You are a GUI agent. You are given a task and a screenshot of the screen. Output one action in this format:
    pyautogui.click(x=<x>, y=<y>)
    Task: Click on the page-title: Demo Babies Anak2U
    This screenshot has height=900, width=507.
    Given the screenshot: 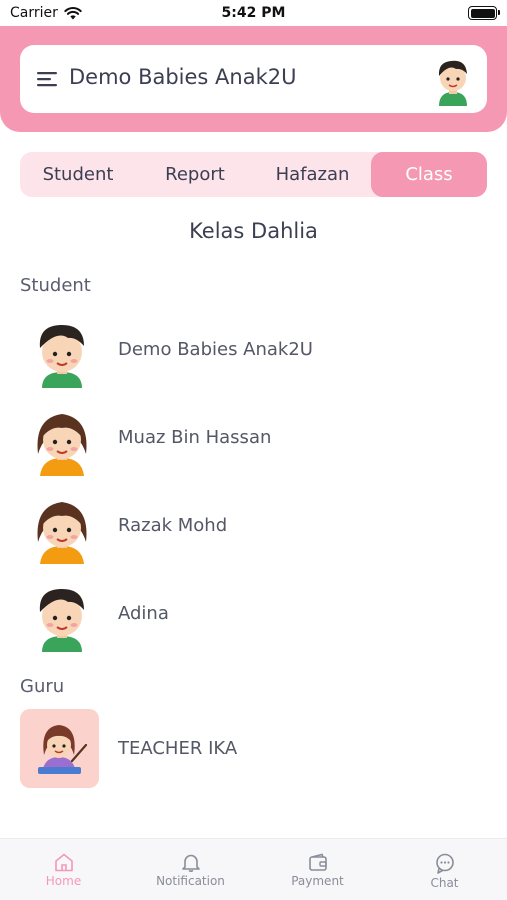 What is the action you would take?
    pyautogui.click(x=183, y=77)
    